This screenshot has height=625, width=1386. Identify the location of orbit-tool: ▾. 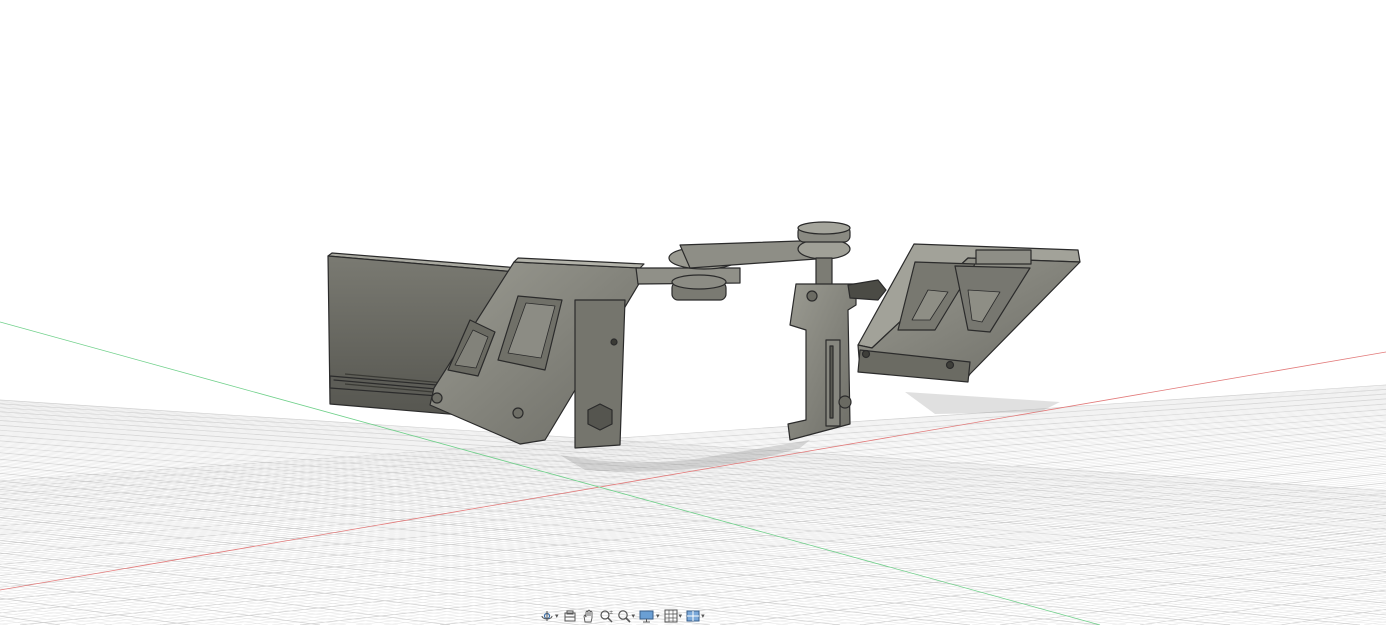
(549, 616).